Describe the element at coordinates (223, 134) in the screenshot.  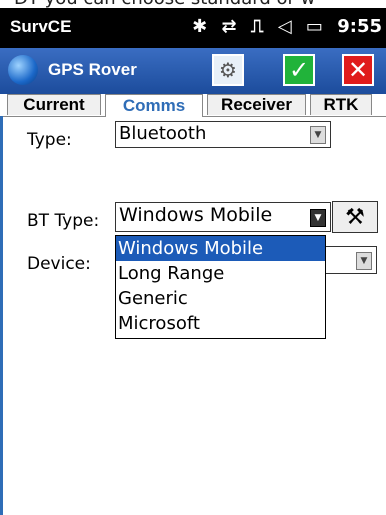
I see `type-select: Bluetooth ▼` at that location.